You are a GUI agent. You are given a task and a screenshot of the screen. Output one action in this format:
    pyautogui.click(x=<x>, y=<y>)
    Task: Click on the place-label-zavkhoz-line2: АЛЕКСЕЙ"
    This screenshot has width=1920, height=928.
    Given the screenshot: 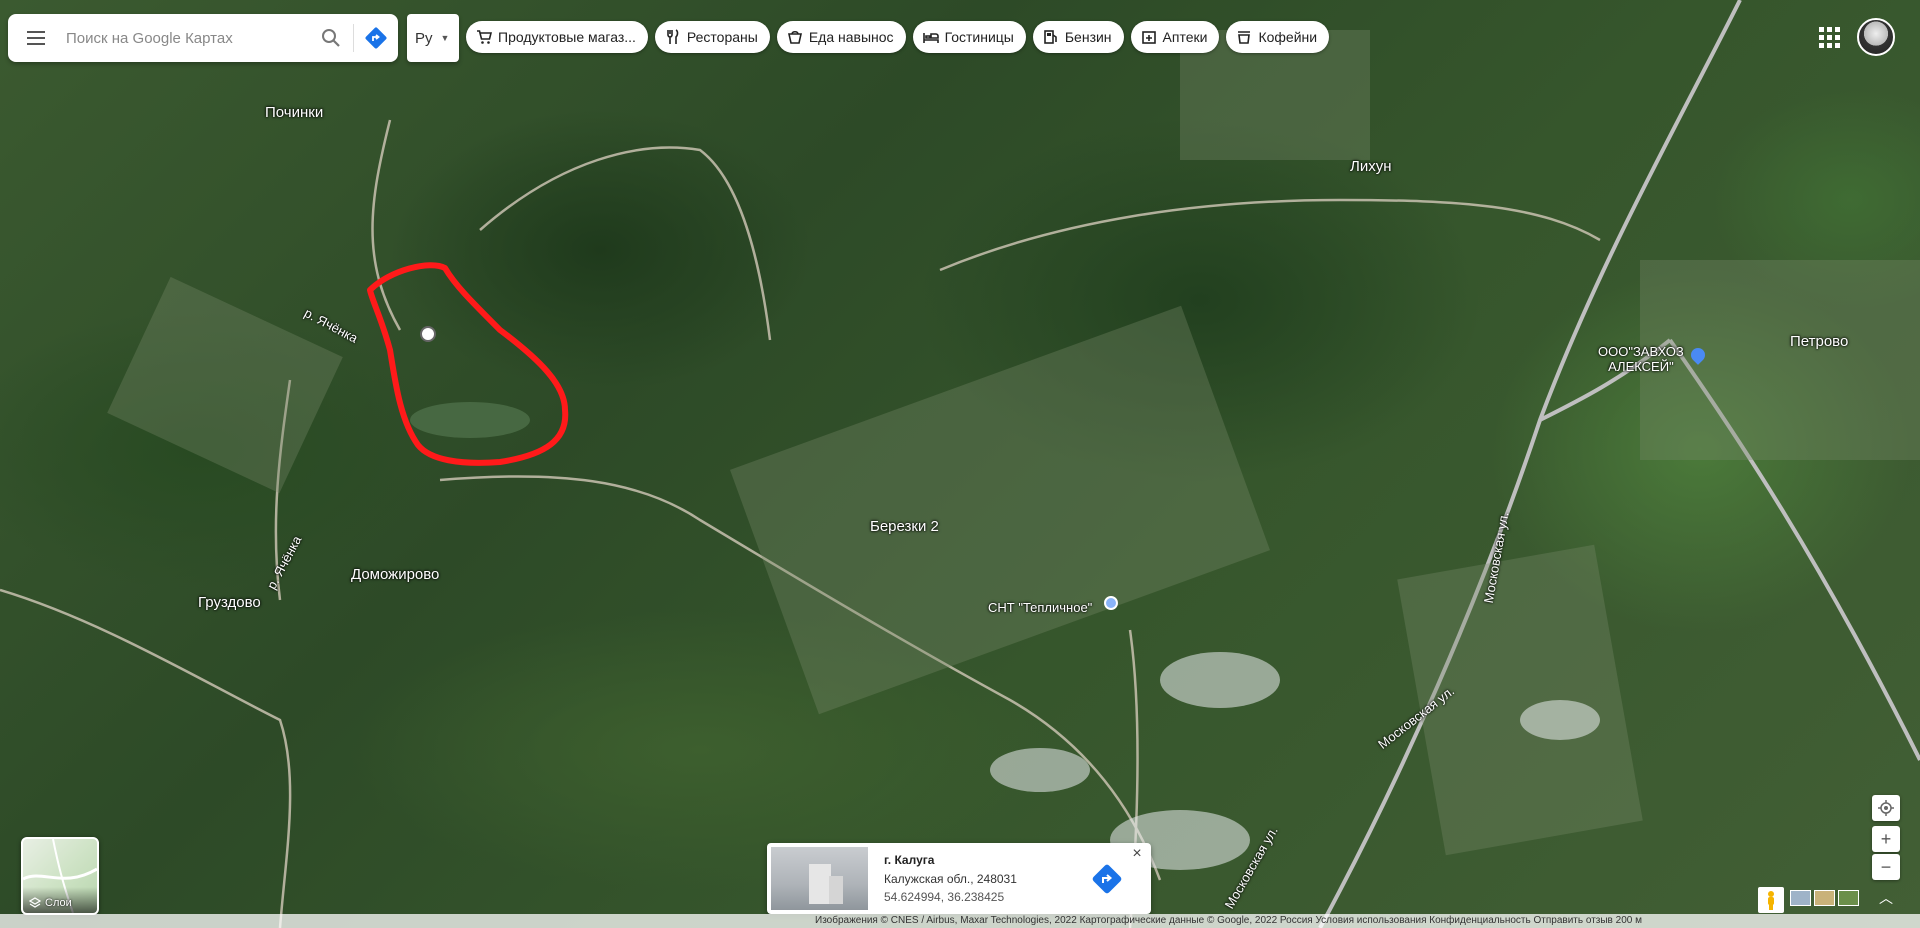 What is the action you would take?
    pyautogui.click(x=1641, y=366)
    